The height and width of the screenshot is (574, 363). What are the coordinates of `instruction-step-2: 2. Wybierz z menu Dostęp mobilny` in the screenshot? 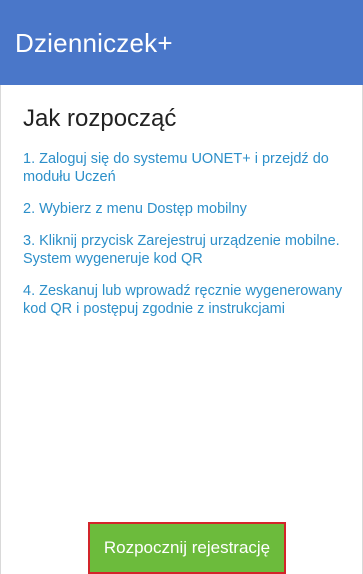 It's located at (135, 209).